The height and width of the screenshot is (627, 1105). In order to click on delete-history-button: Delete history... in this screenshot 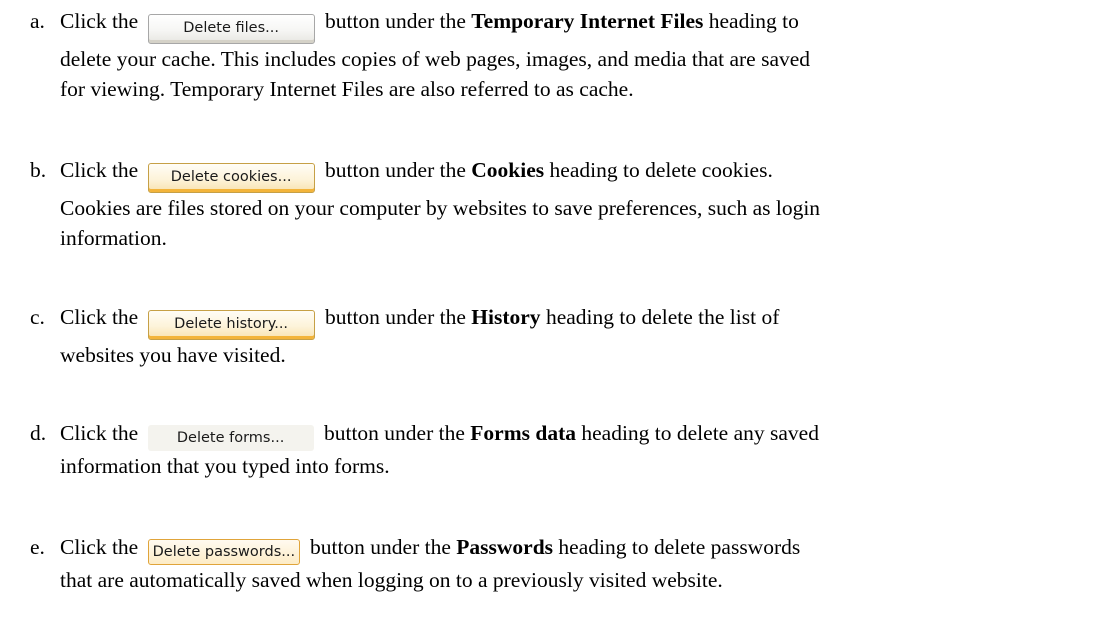, I will do `click(231, 325)`.